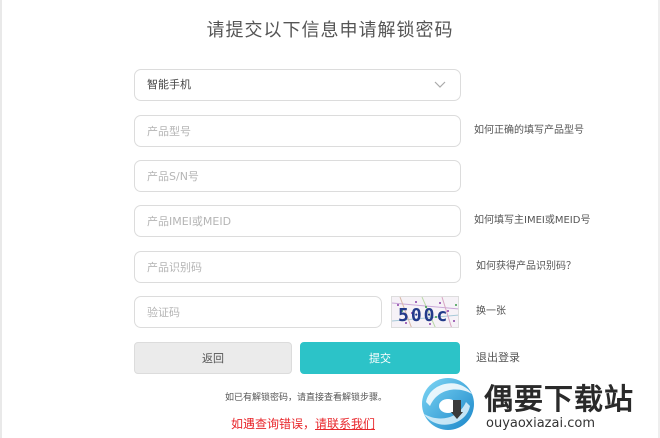 The width and height of the screenshot is (660, 438). What do you see at coordinates (272, 424) in the screenshot?
I see `error-prefix-text: 如遇查询错误，` at bounding box center [272, 424].